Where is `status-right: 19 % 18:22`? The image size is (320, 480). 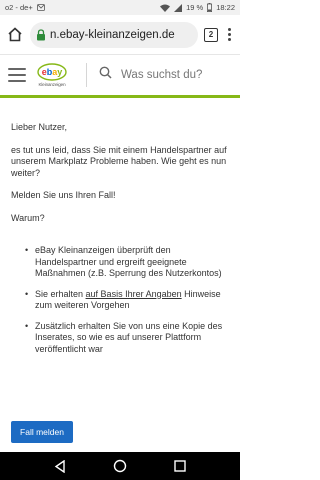
status-right: 19 % 18:22 is located at coordinates (197, 7).